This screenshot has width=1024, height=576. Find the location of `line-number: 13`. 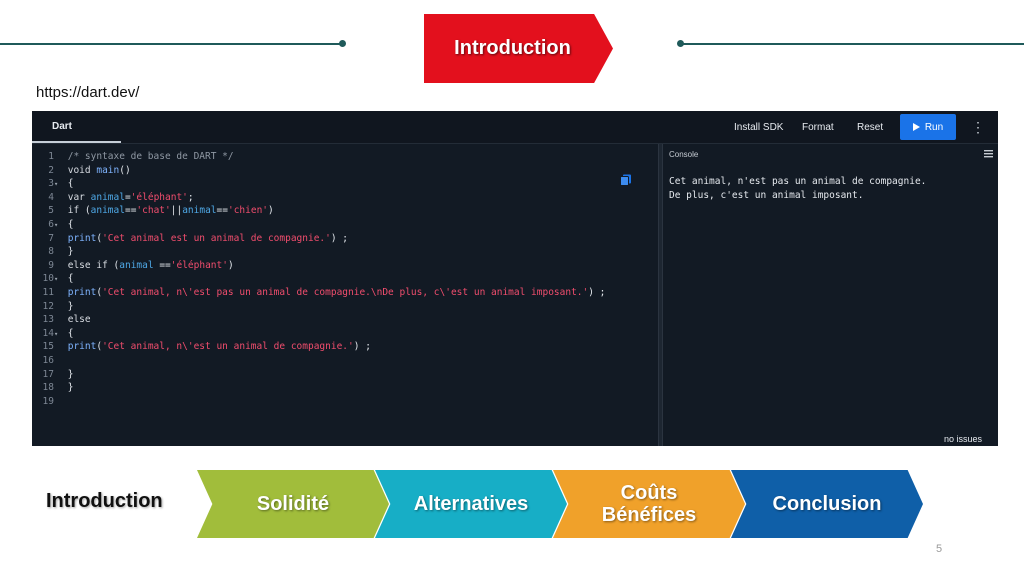

line-number: 13 is located at coordinates (48, 320).